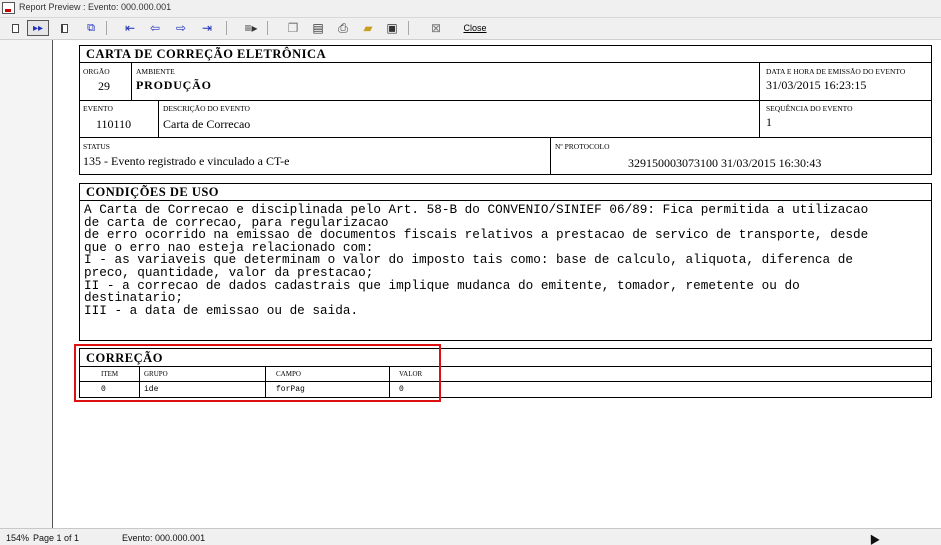 The height and width of the screenshot is (545, 941). I want to click on status-label: STATUS, so click(96, 146).